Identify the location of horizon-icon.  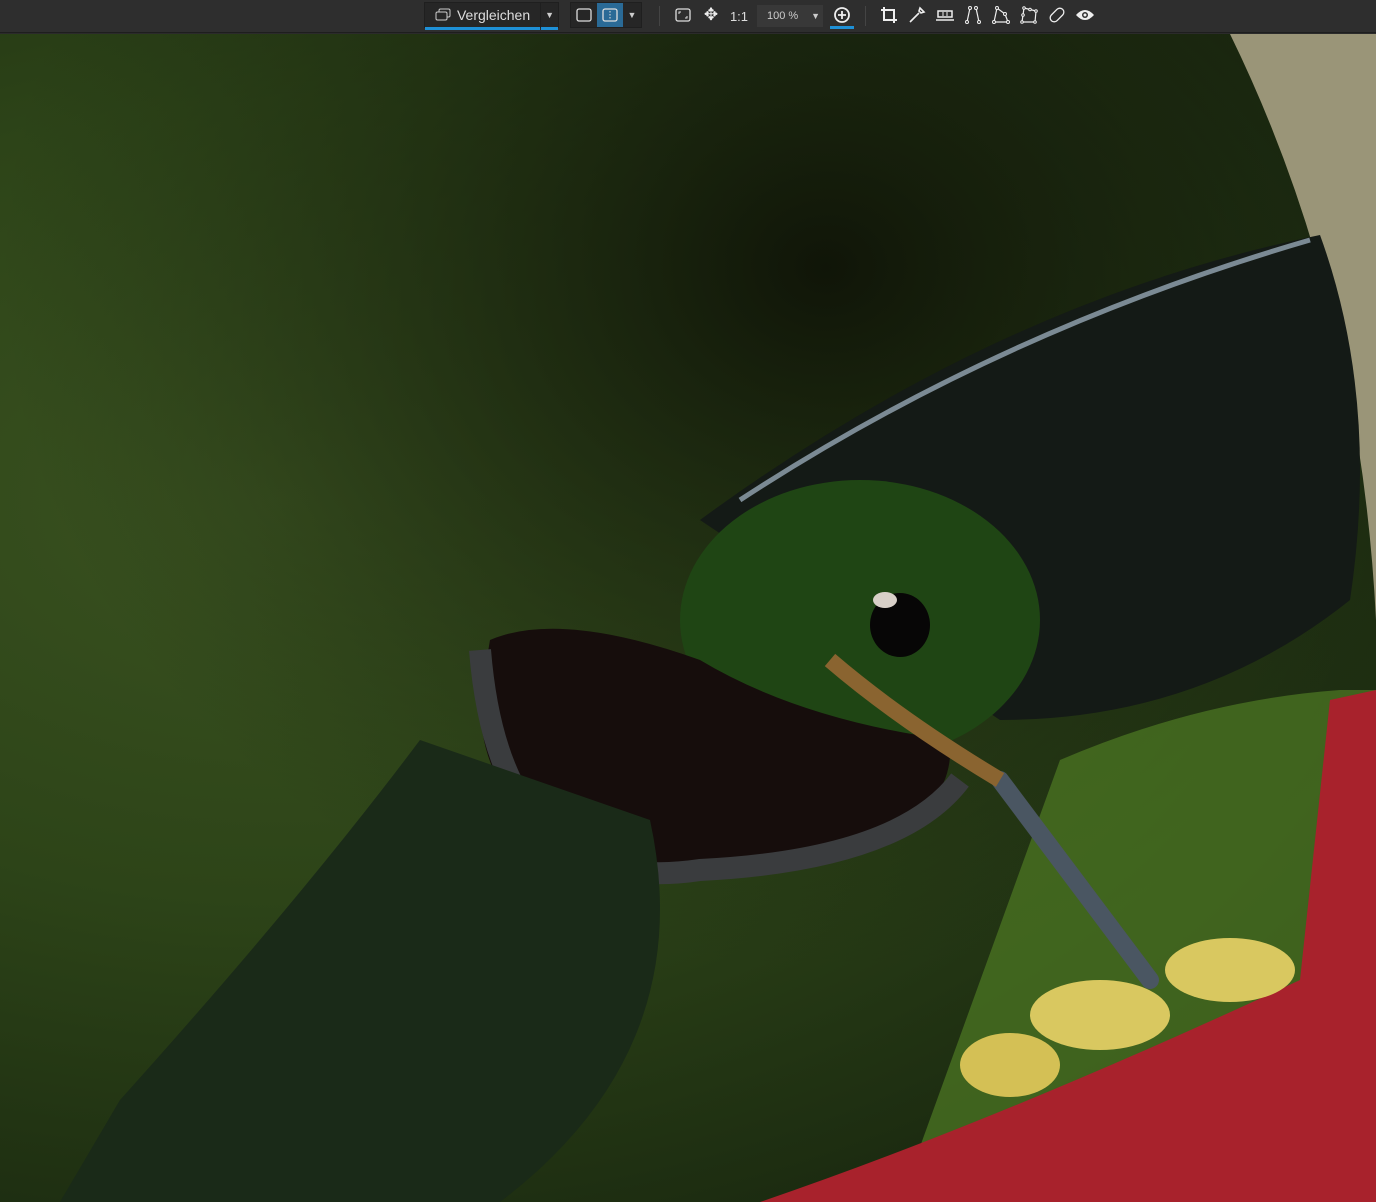
(945, 15).